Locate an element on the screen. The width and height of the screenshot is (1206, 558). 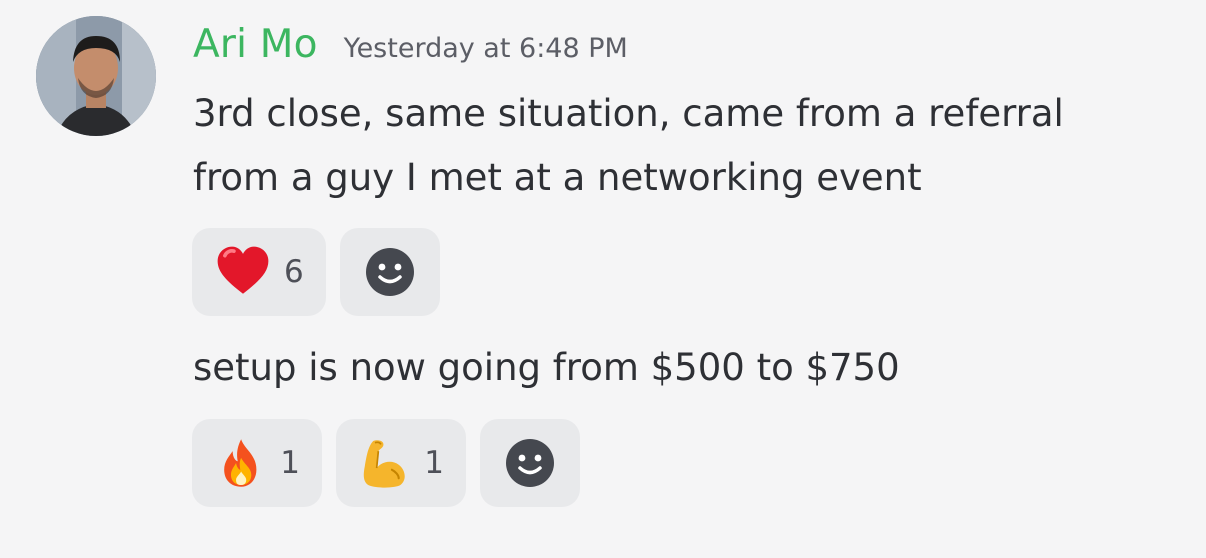
message-text: setup is now going from $500 to $750 is located at coordinates (546, 368).